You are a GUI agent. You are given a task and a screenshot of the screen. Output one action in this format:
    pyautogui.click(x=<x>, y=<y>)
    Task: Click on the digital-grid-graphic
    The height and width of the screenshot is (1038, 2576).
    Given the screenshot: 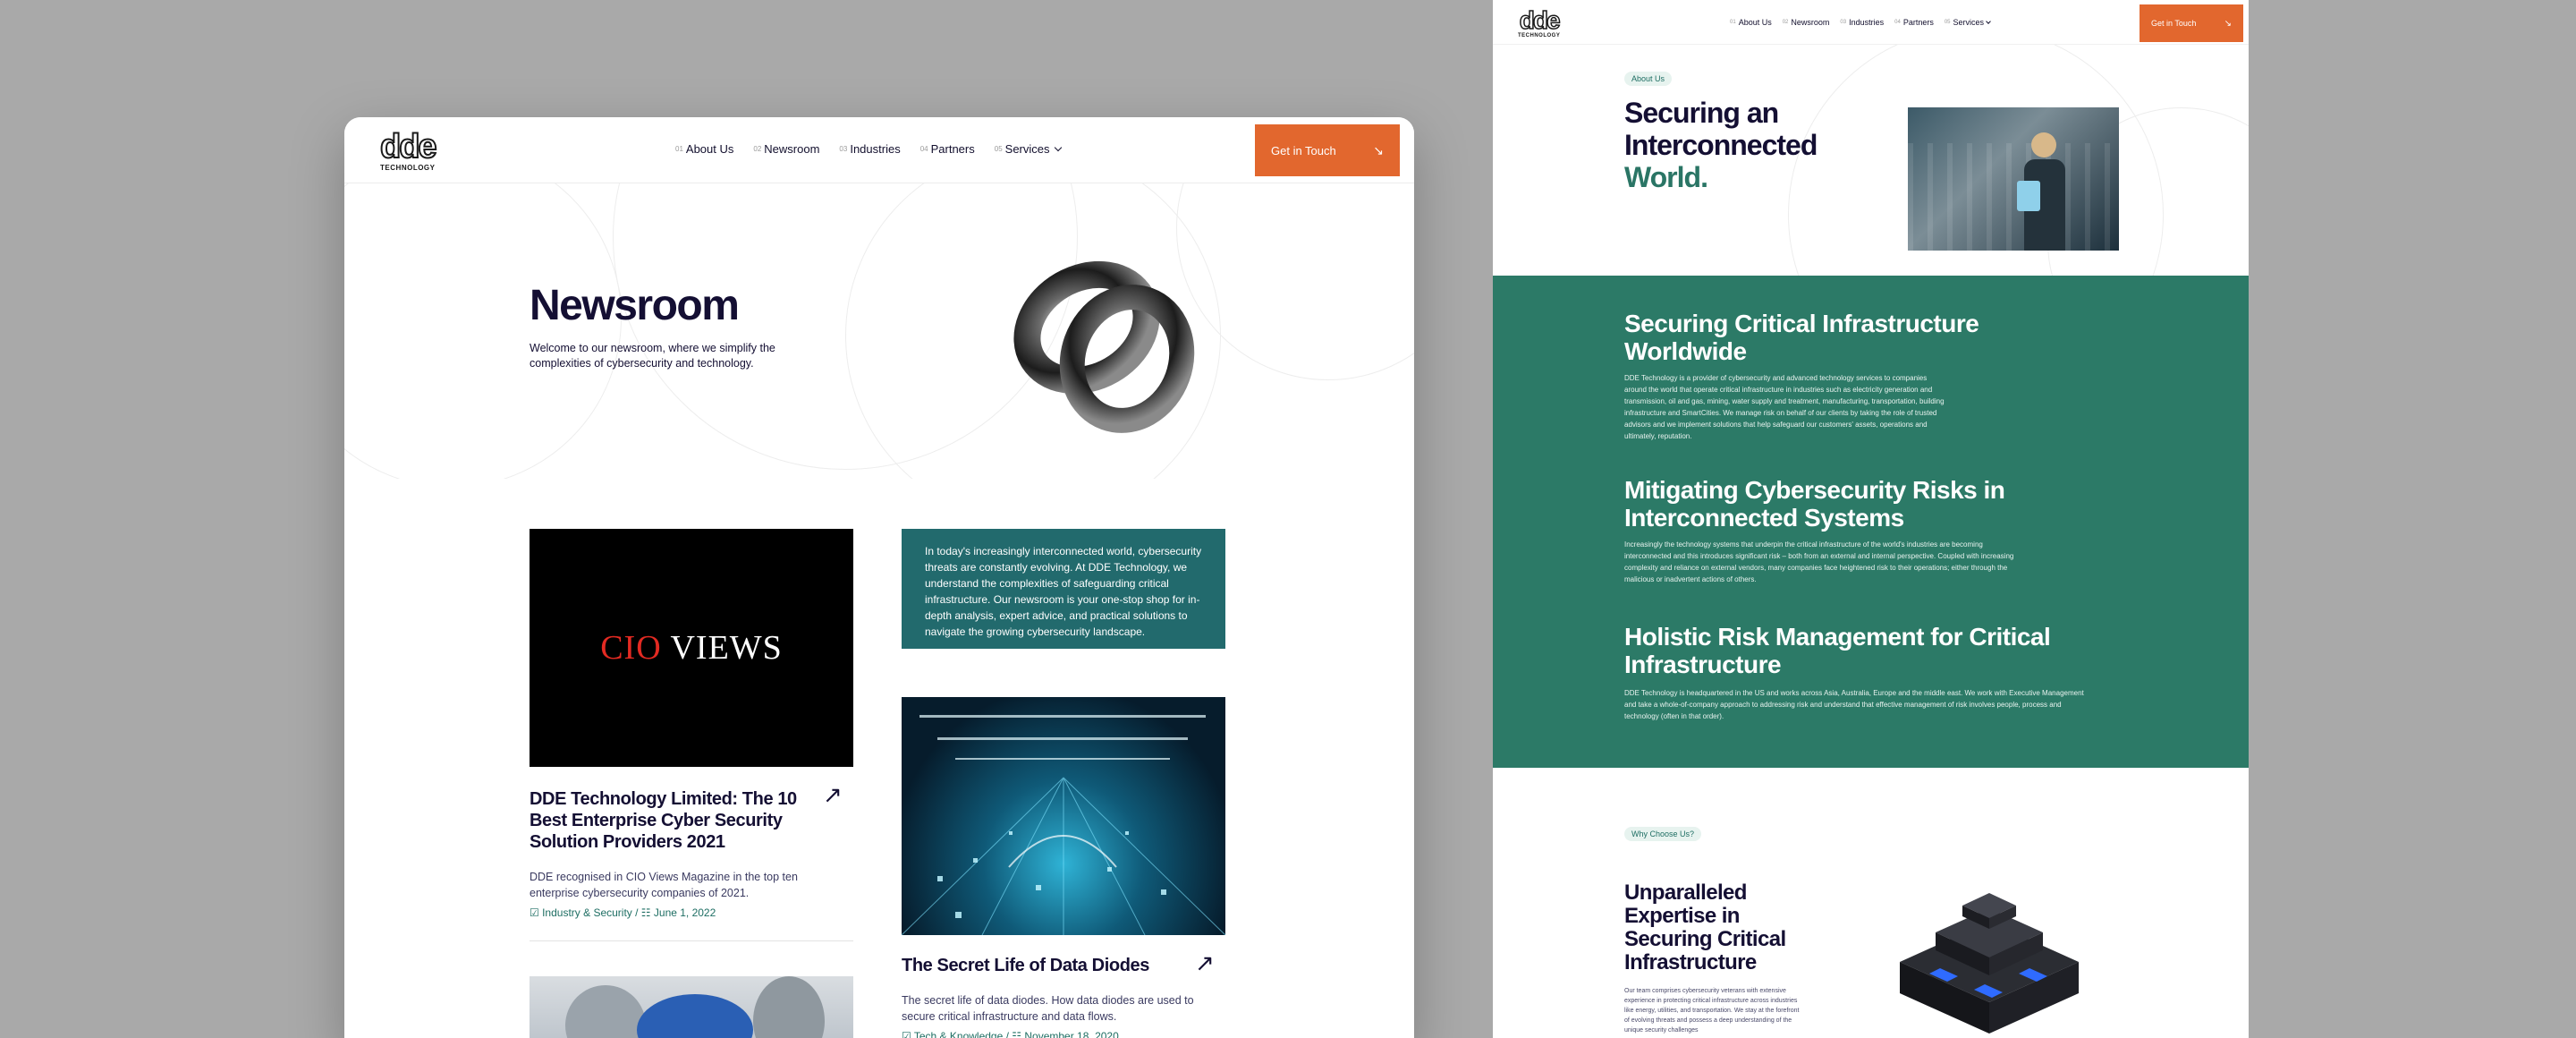 What is the action you would take?
    pyautogui.click(x=1063, y=825)
    